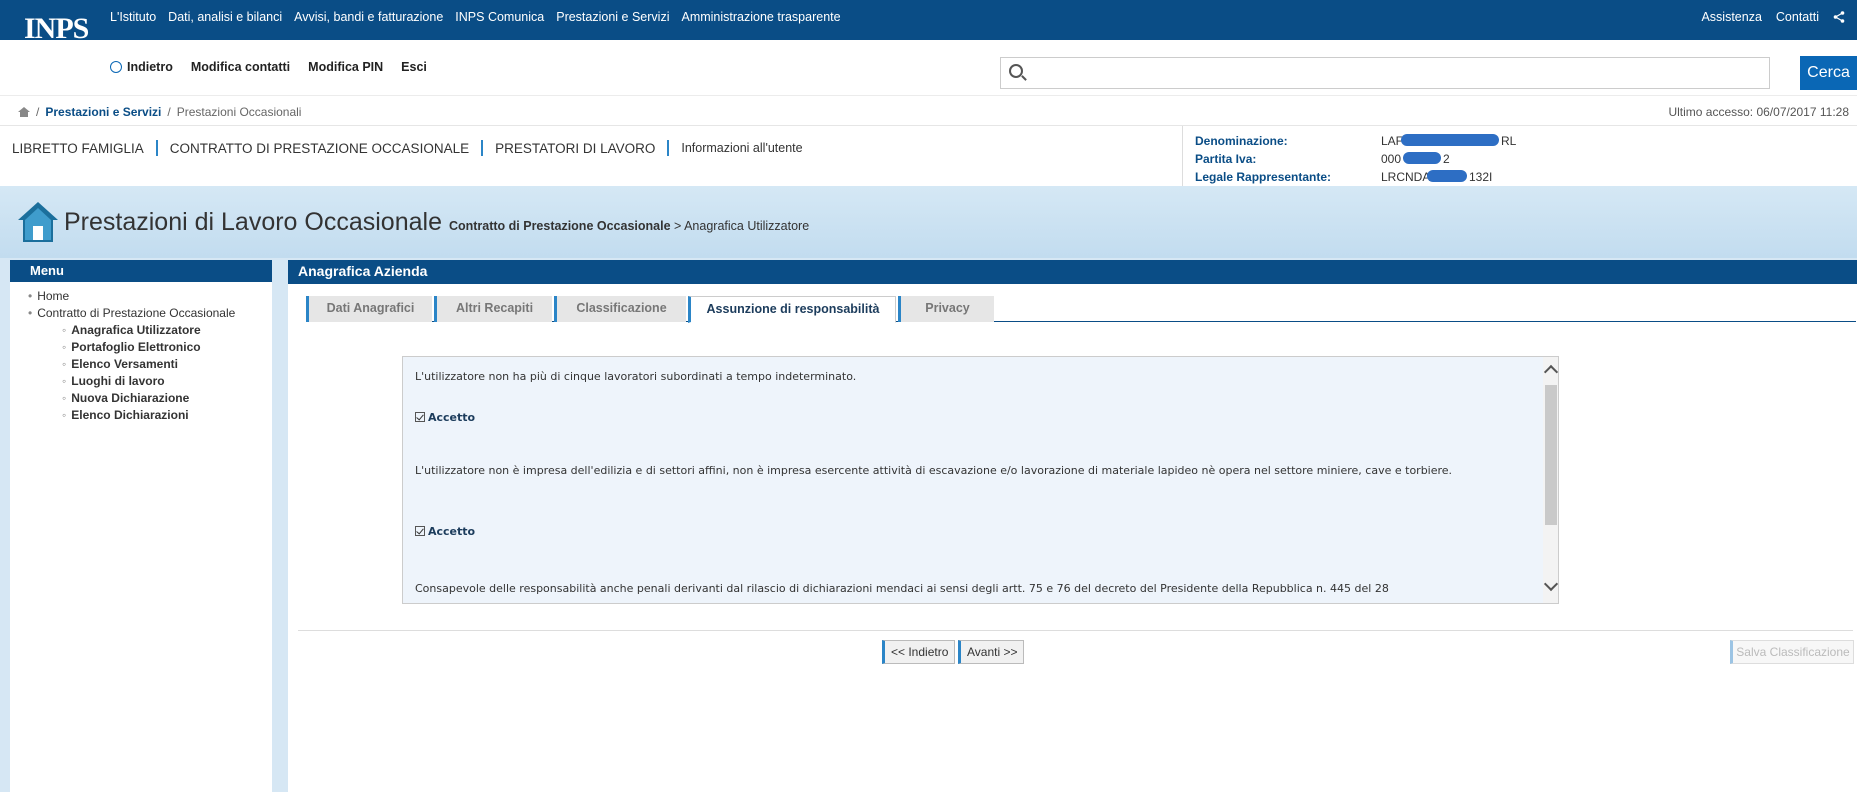 This screenshot has width=1857, height=792. I want to click on next-button: Avanti >>, so click(991, 652).